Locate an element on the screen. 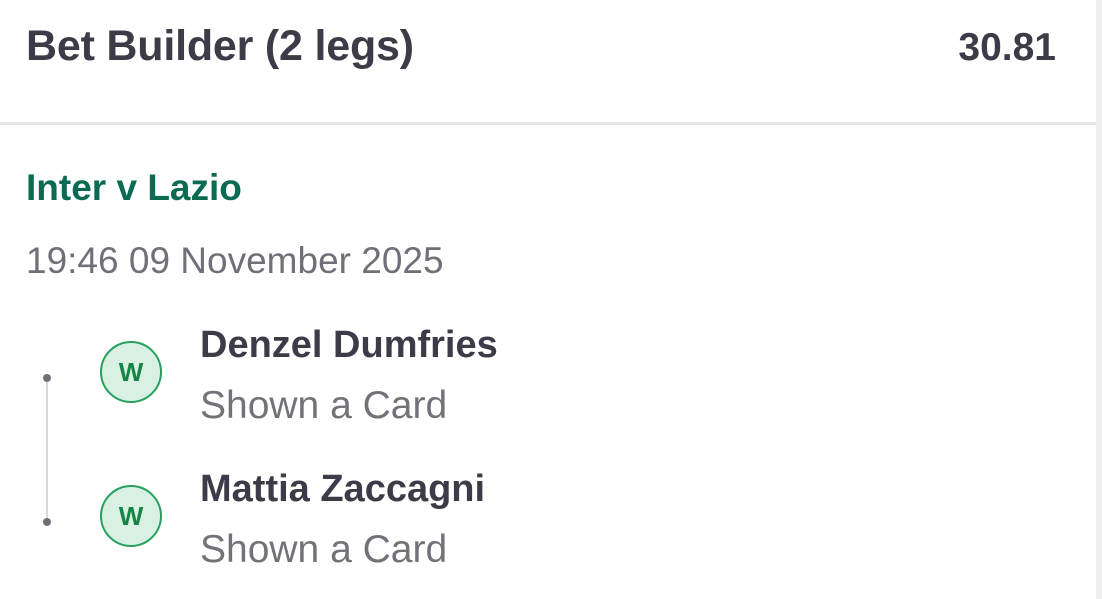 The image size is (1102, 599). bet-odds: 30.81 is located at coordinates (1007, 47).